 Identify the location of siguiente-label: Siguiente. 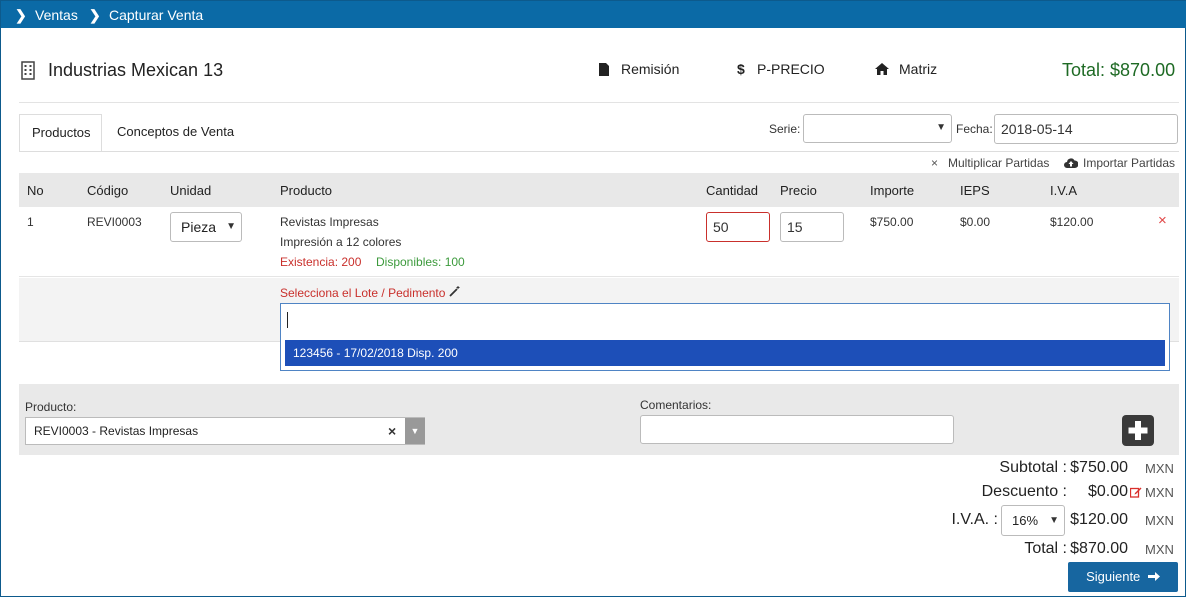
(1113, 576).